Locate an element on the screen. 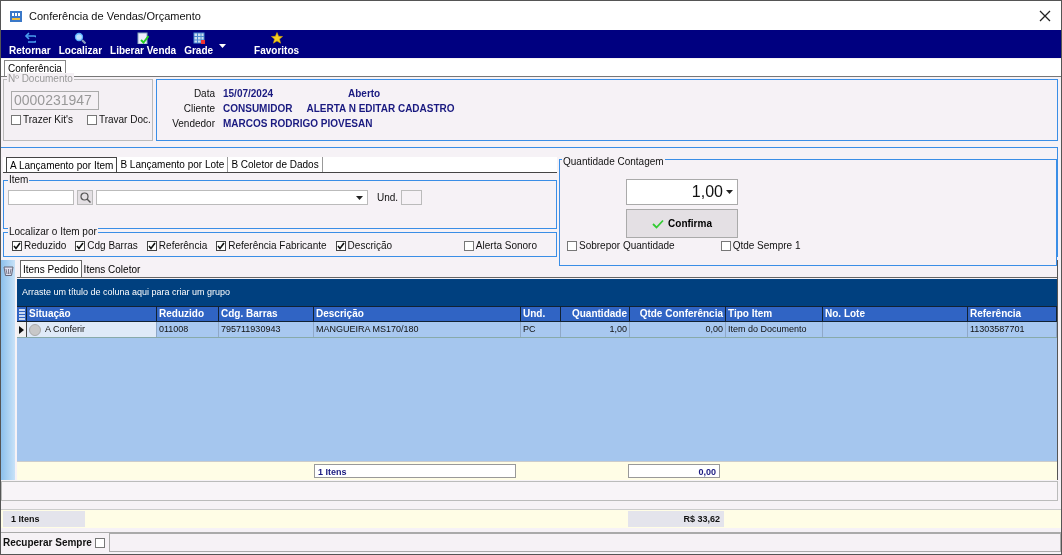 This screenshot has height=555, width=1062. checkbox-label: Travar Doc. is located at coordinates (124, 119).